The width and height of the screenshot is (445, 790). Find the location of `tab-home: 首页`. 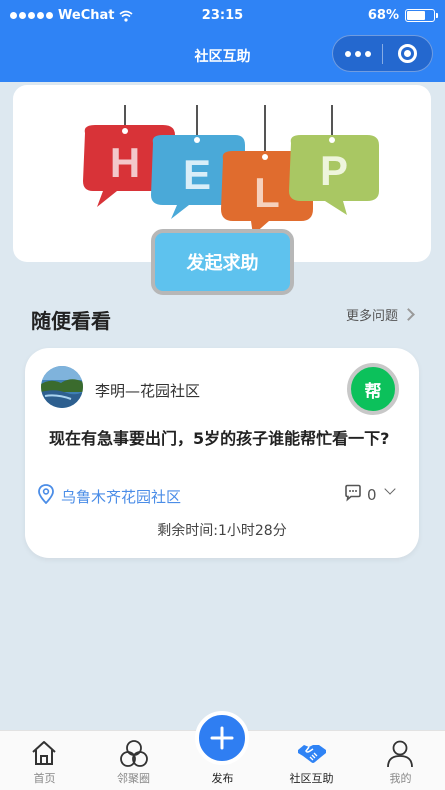

tab-home: 首页 is located at coordinates (44, 760).